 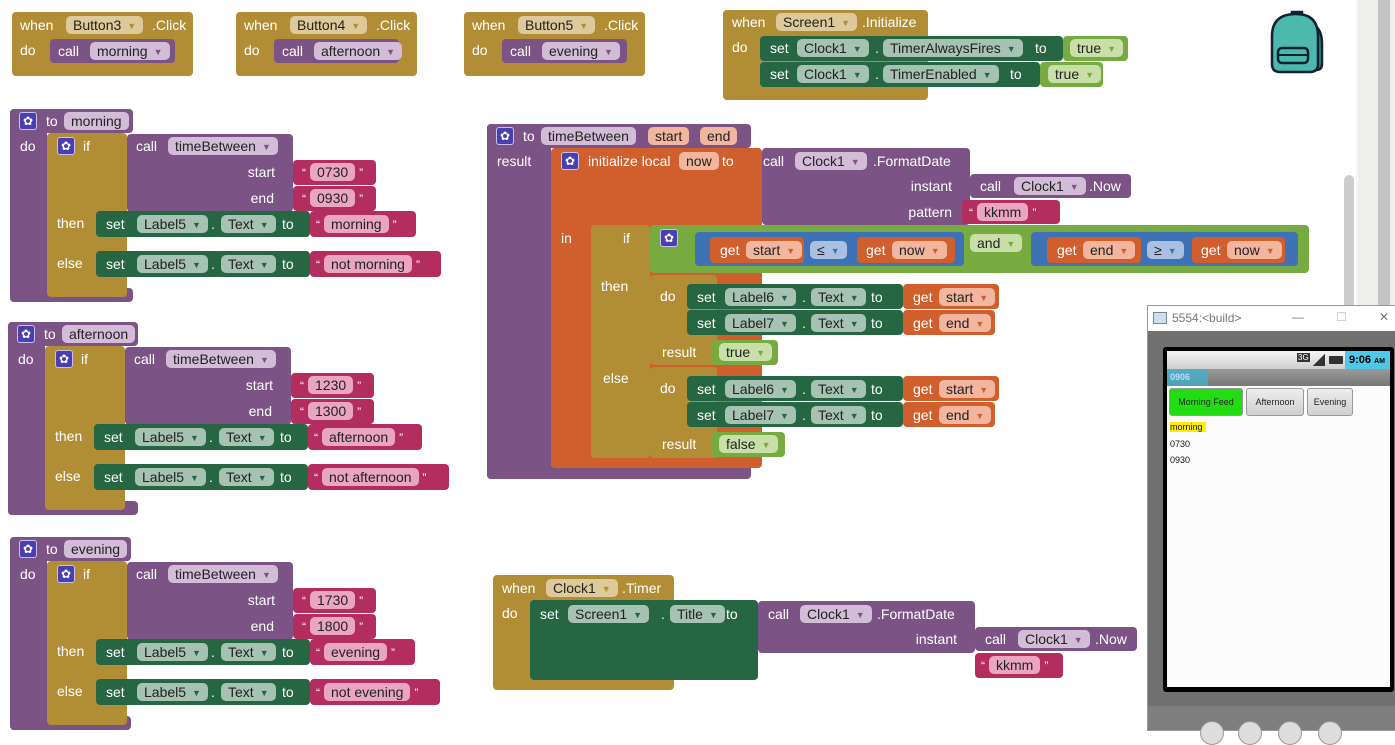 I want to click on maximize-button: ☐, so click(x=1341, y=317).